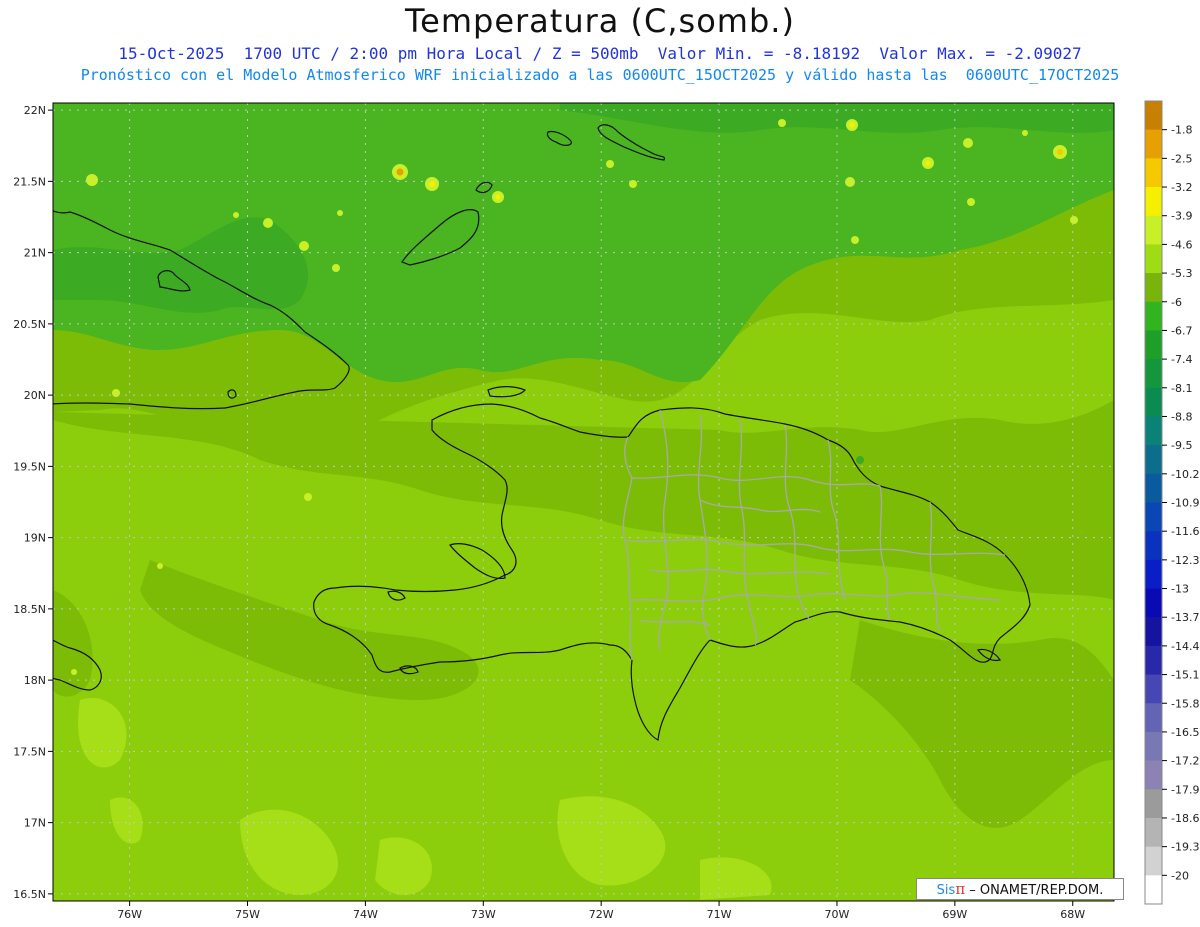  I want to click on colorbar-label: -15.8, so click(1185, 703).